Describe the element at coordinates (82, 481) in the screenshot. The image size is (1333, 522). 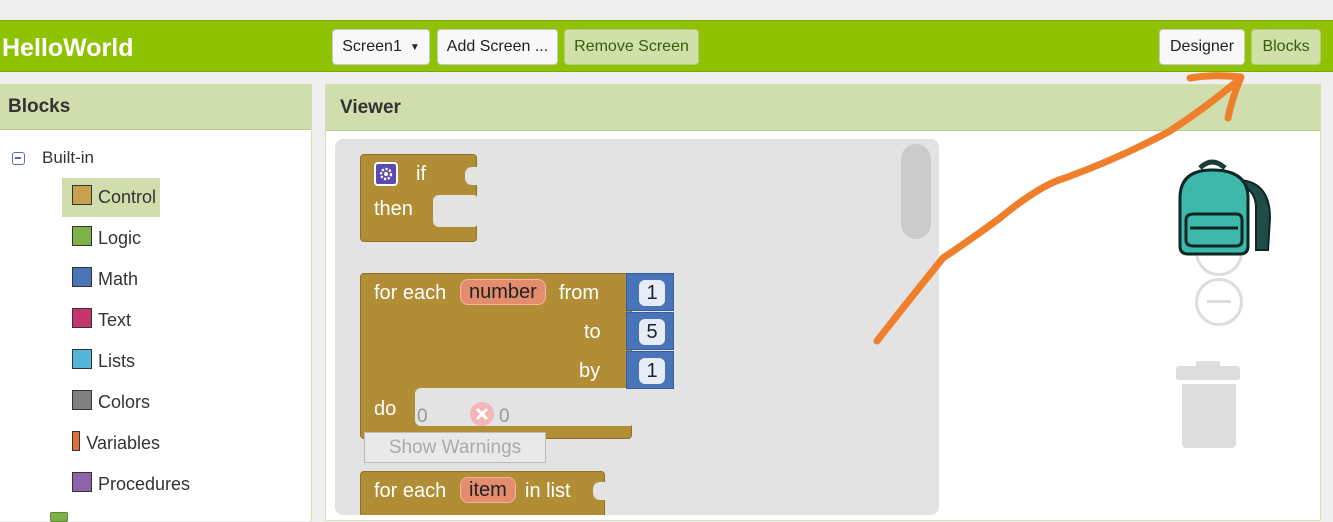
I see `procedures-swatch-icon` at that location.